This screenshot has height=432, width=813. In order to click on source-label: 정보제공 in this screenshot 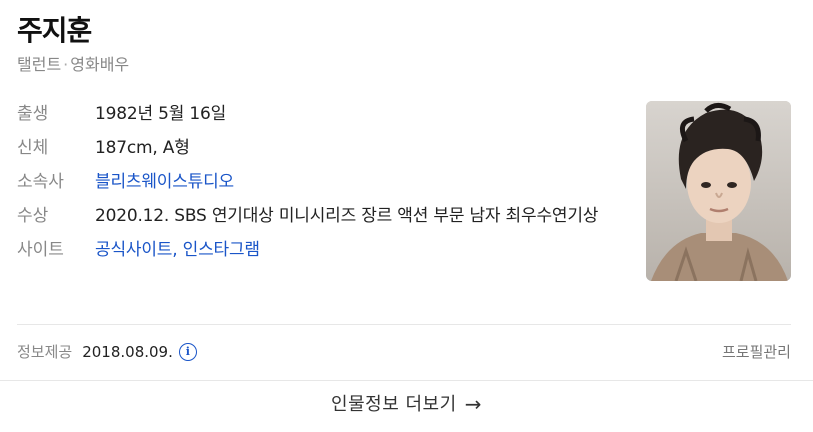, I will do `click(45, 352)`.